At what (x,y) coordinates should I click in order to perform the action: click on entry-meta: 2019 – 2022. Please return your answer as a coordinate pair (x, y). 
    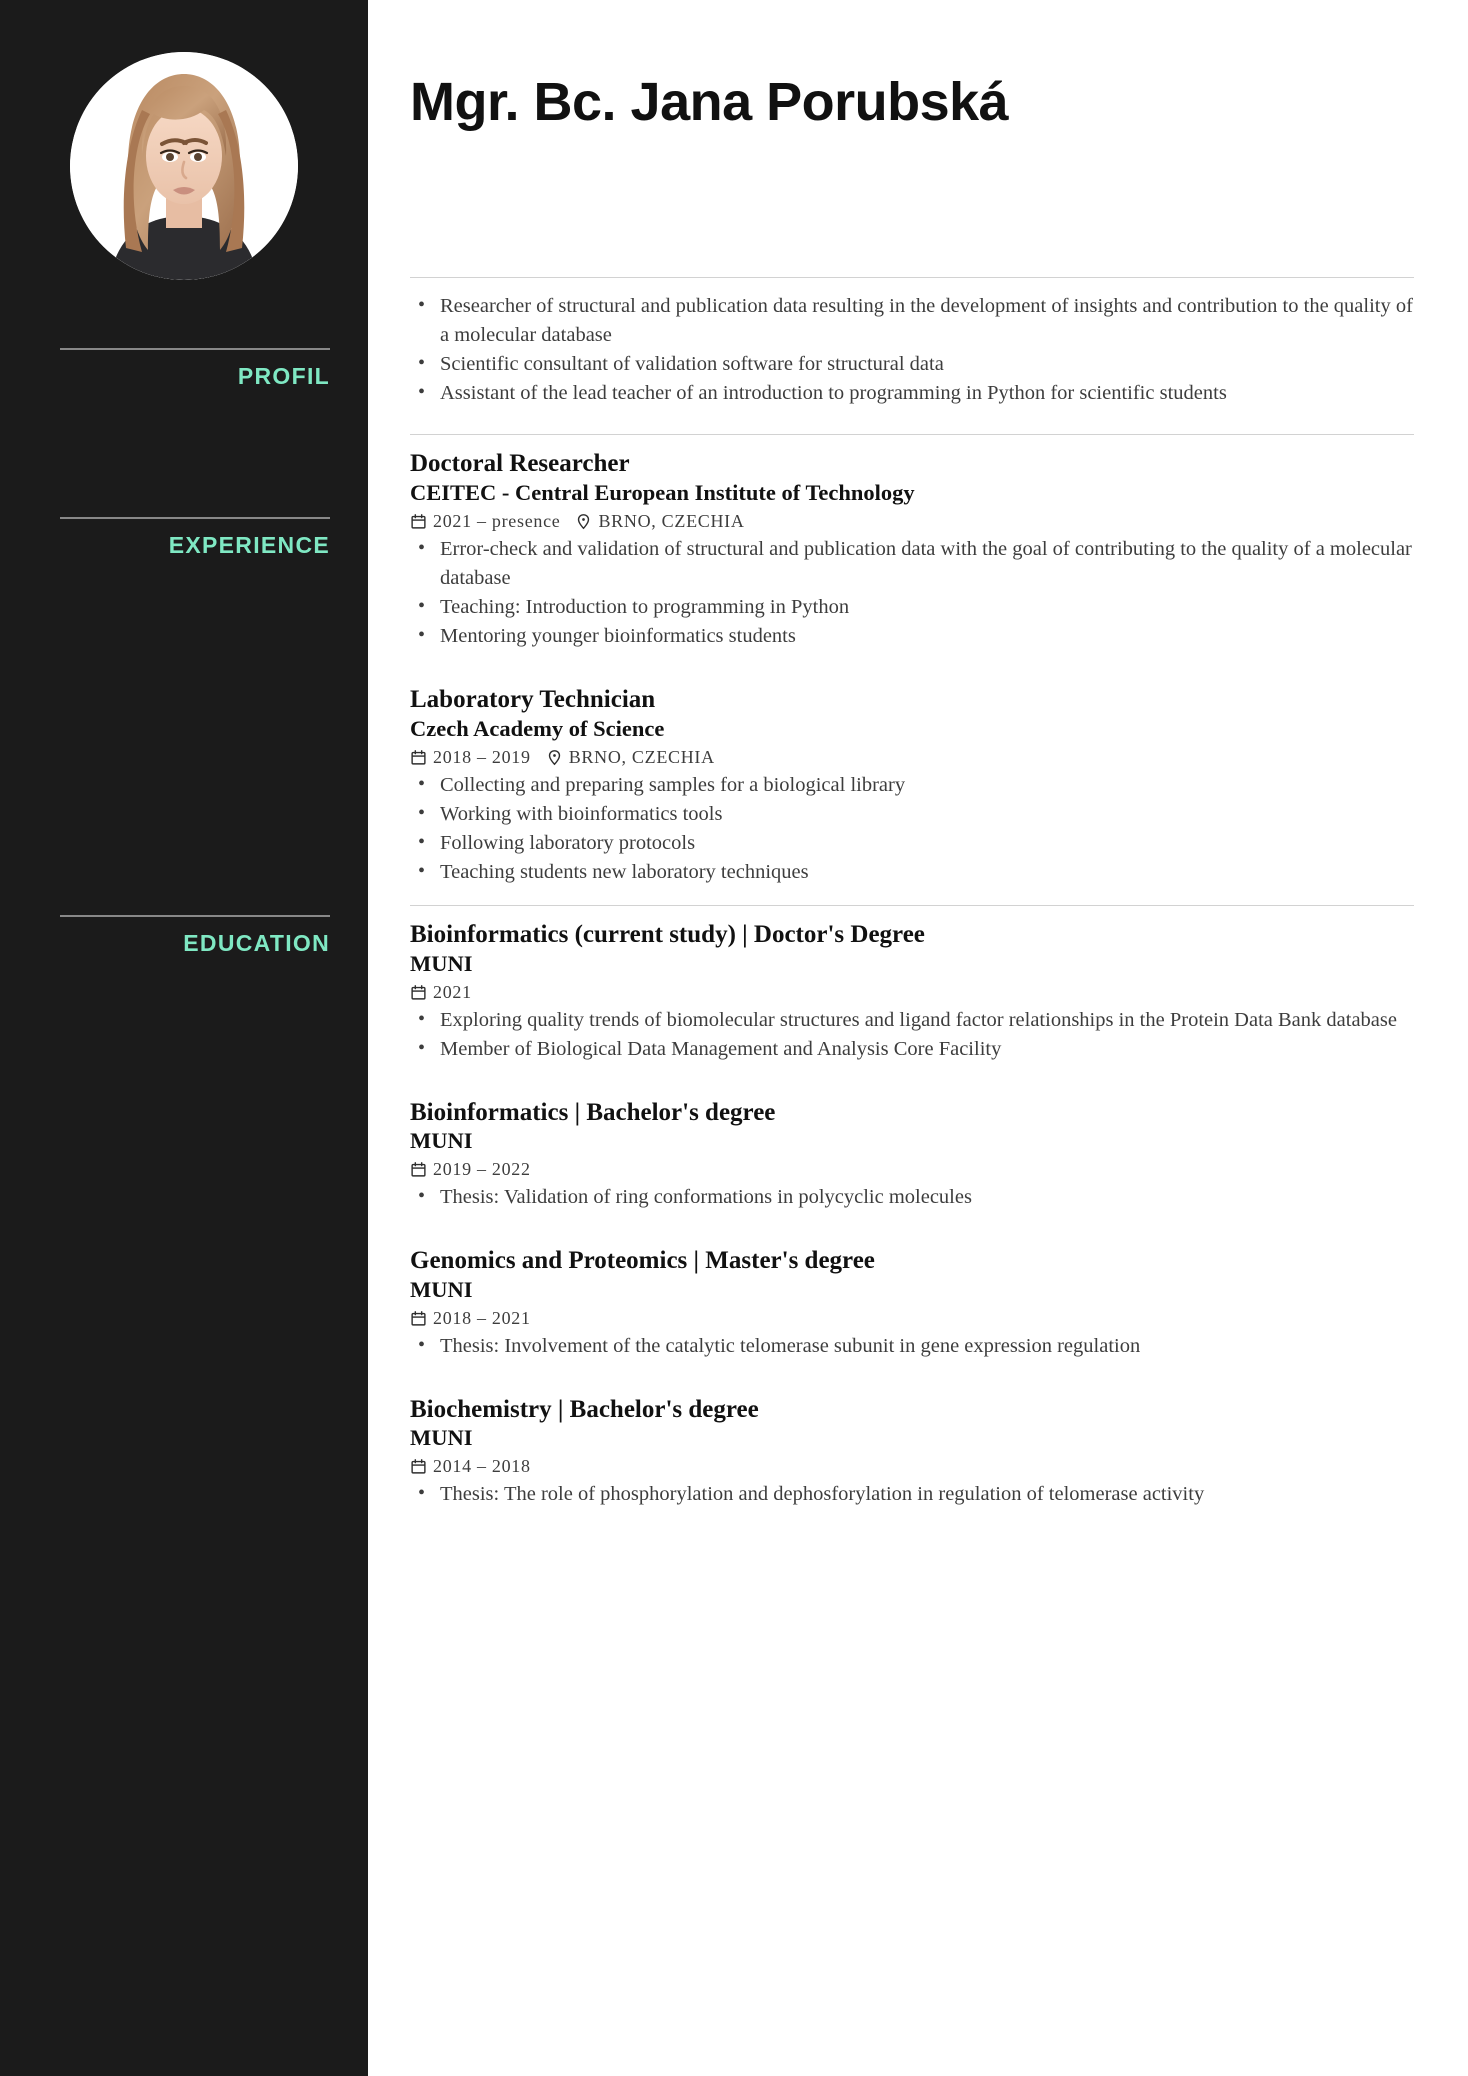
    Looking at the image, I should click on (912, 1169).